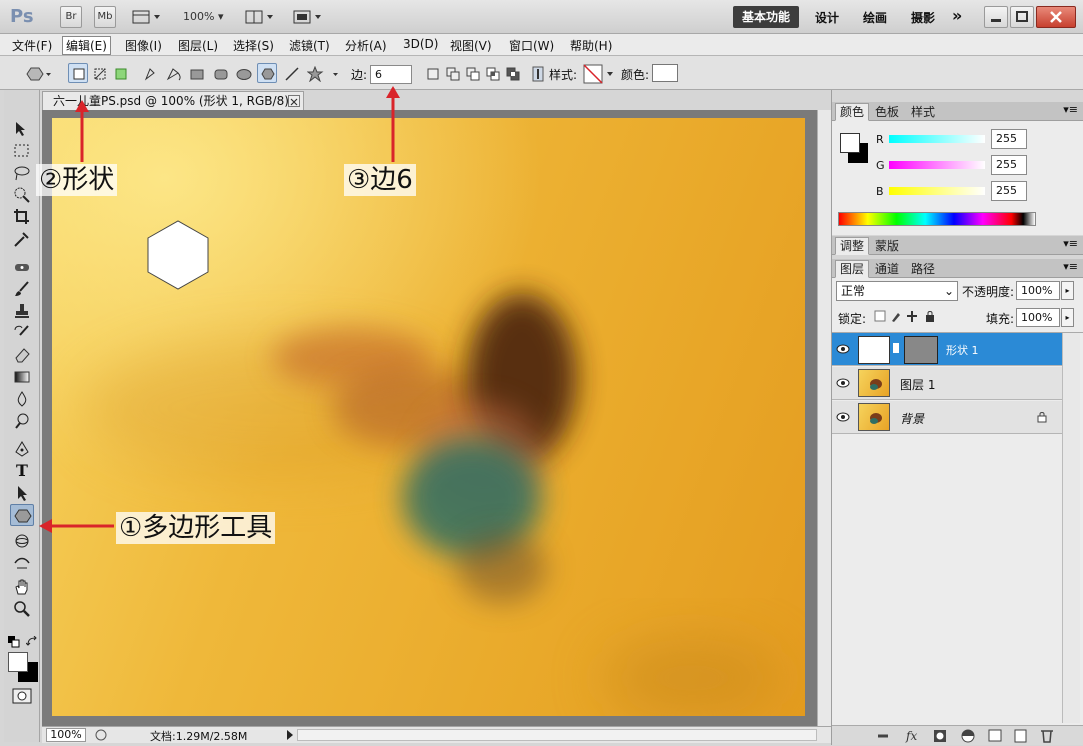 The image size is (1083, 746). I want to click on close-document-button, so click(294, 101).